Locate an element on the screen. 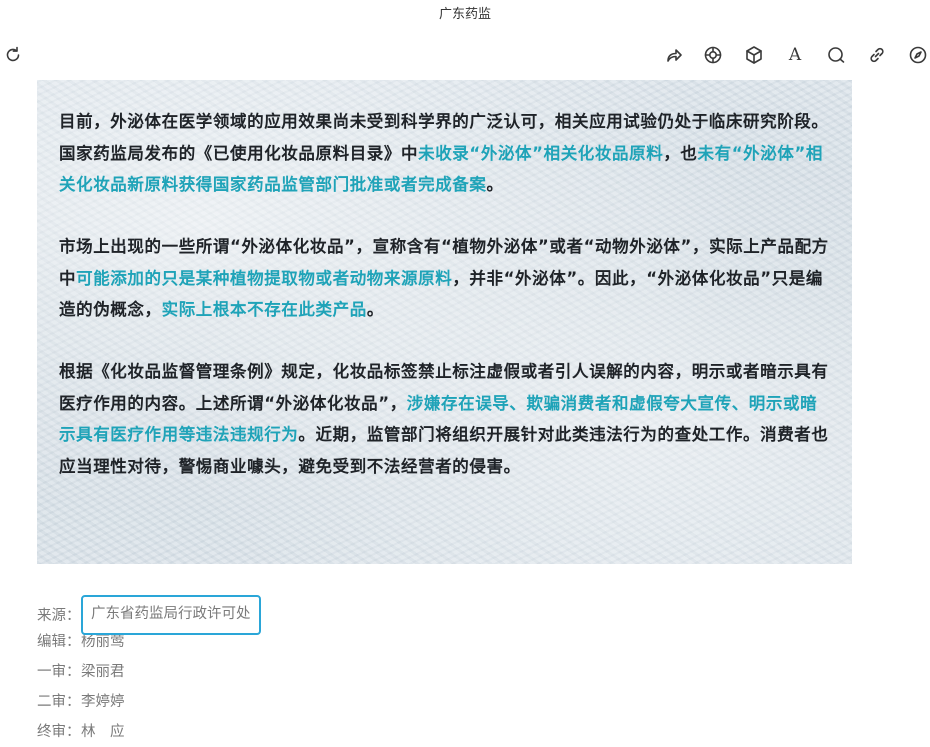 This screenshot has width=930, height=747. share-icon is located at coordinates (674, 55).